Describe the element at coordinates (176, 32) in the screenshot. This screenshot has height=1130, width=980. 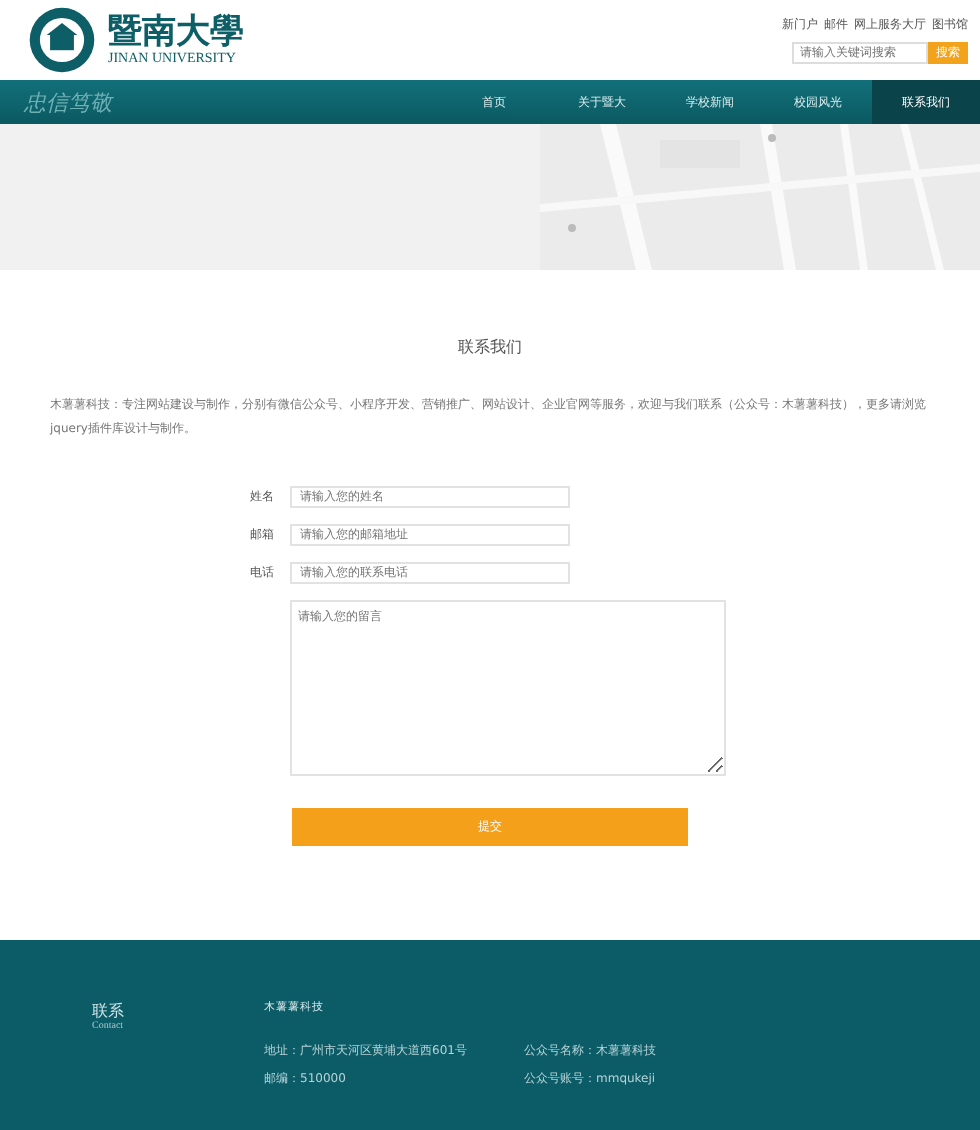
I see `university-name: 暨南大學` at that location.